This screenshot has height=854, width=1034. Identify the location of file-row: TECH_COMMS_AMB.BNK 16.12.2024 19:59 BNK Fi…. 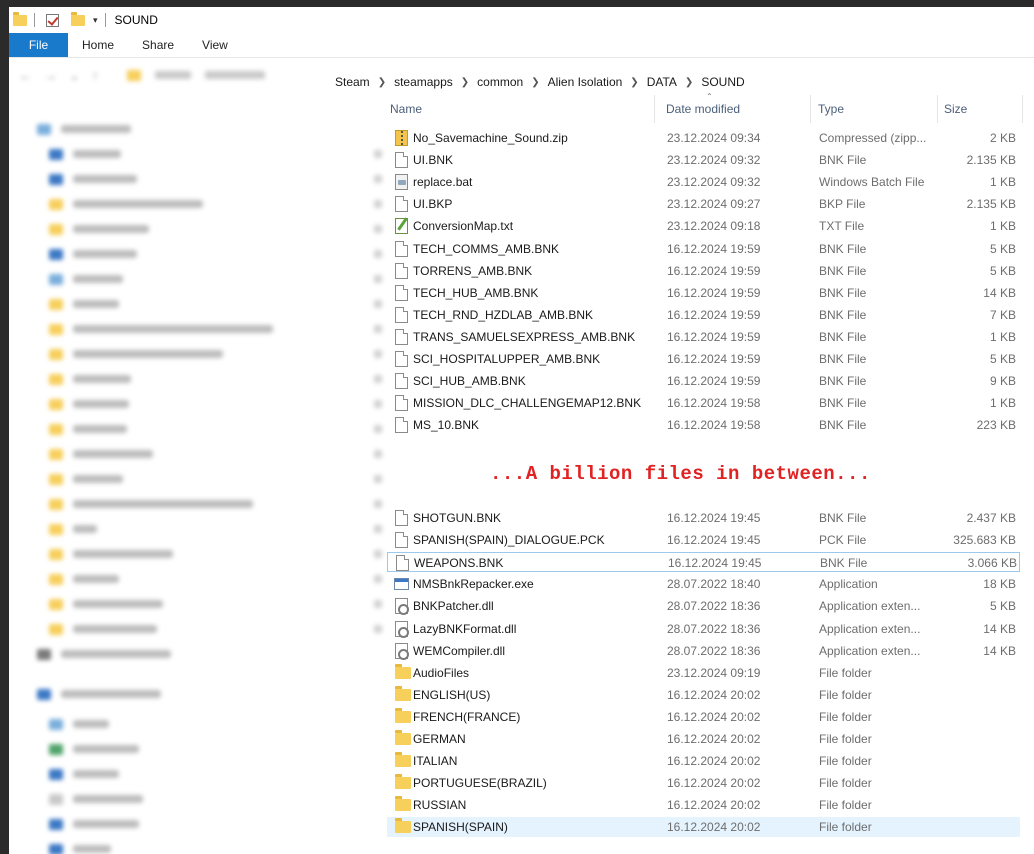
(703, 249).